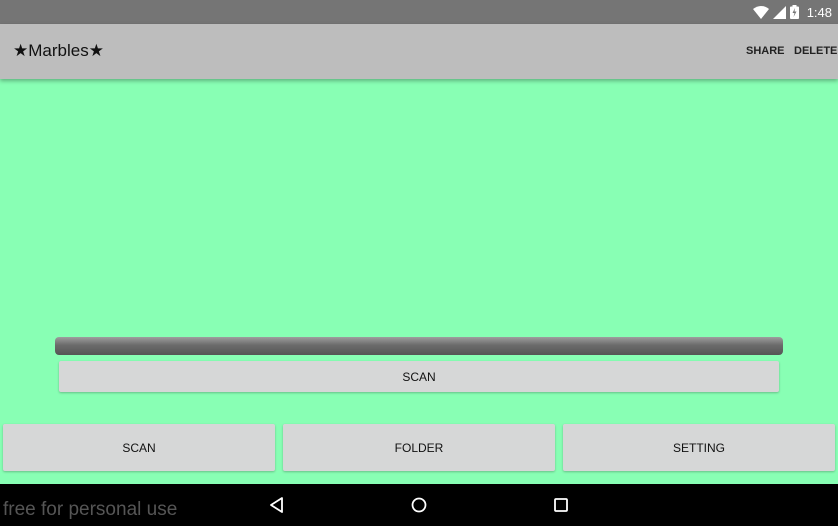 The height and width of the screenshot is (526, 838). What do you see at coordinates (699, 447) in the screenshot?
I see `setting-button: SETTING` at bounding box center [699, 447].